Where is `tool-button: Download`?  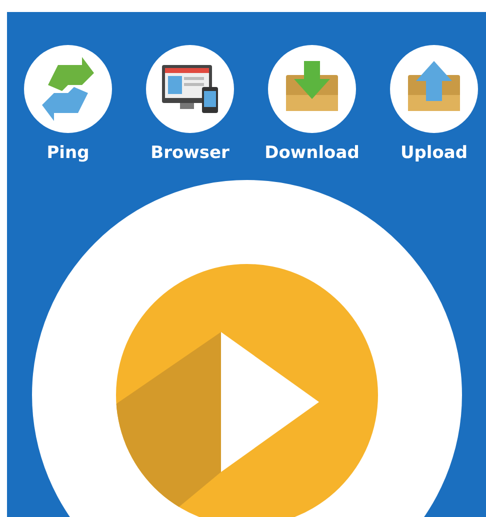 tool-button: Download is located at coordinates (312, 104).